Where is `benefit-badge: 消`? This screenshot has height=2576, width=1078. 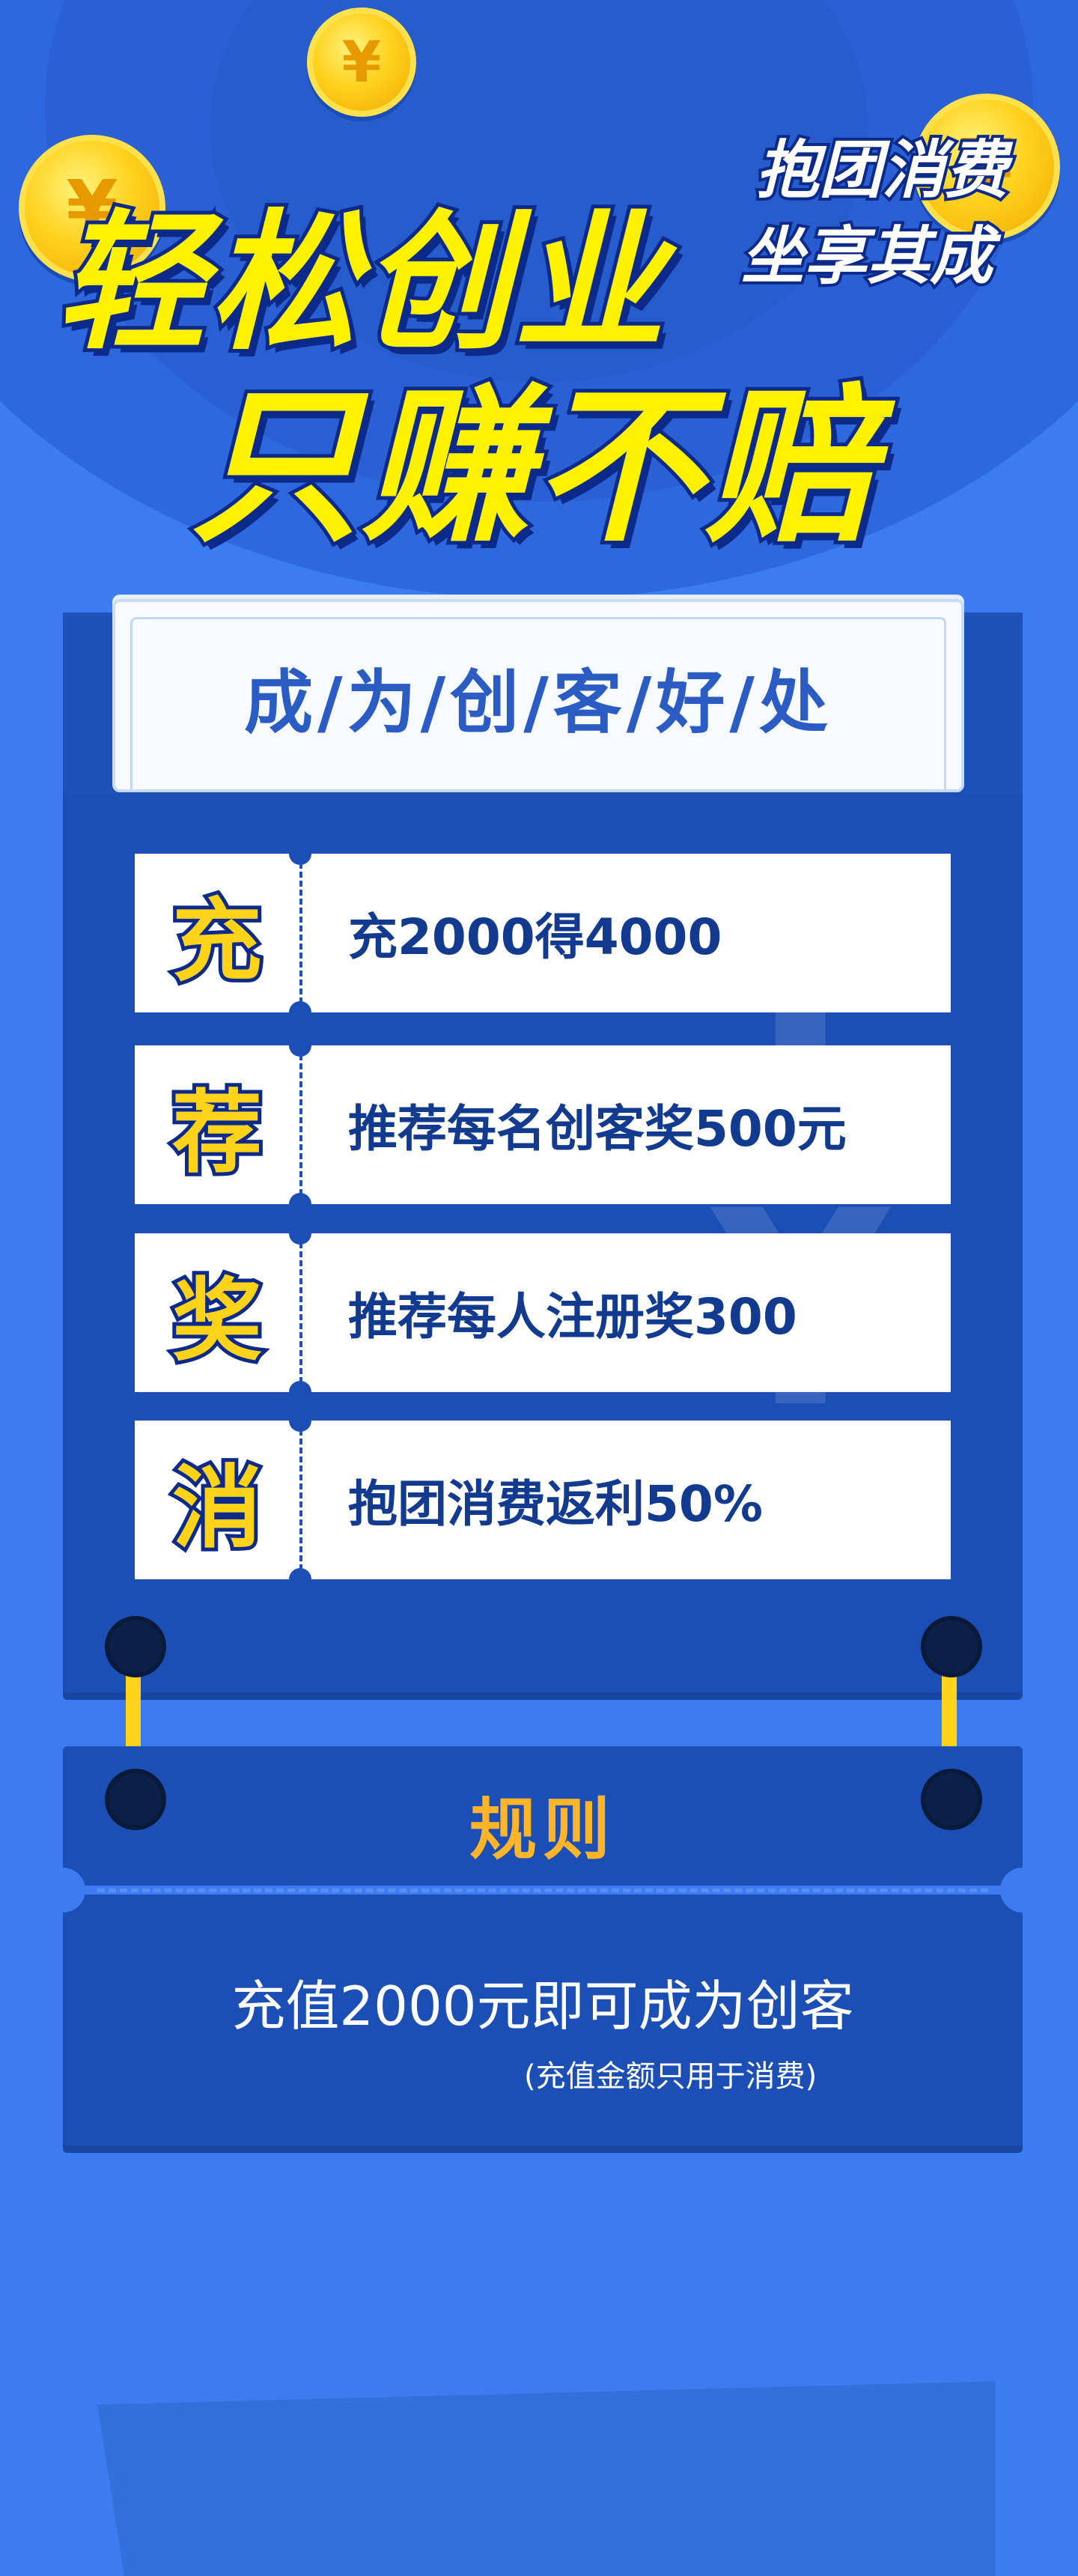 benefit-badge: 消 is located at coordinates (217, 1508).